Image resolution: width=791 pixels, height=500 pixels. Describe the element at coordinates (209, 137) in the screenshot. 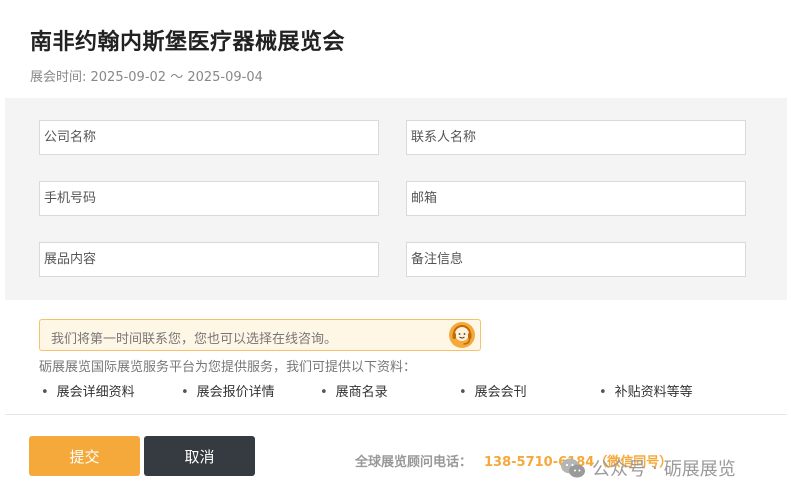

I see `company-name-field` at that location.